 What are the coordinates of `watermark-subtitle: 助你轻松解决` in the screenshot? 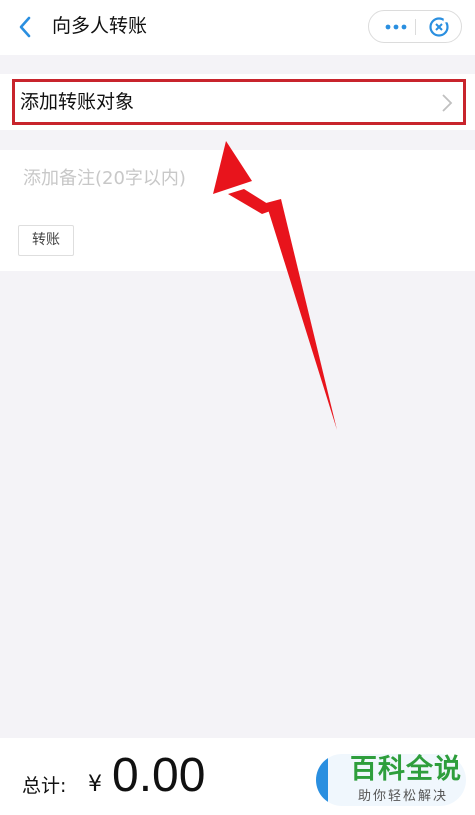 It's located at (403, 796).